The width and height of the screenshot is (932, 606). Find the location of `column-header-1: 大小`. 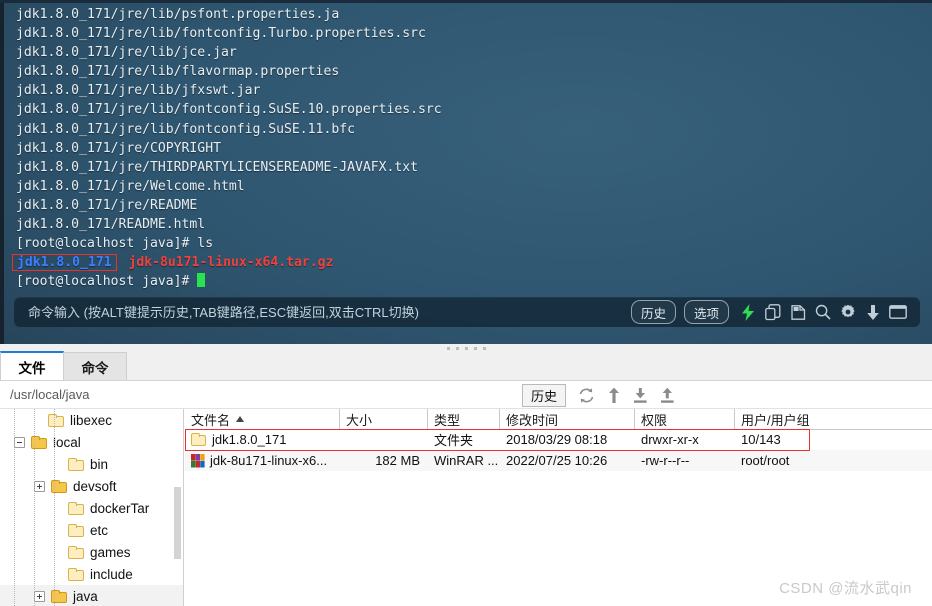

column-header-1: 大小 is located at coordinates (384, 419).